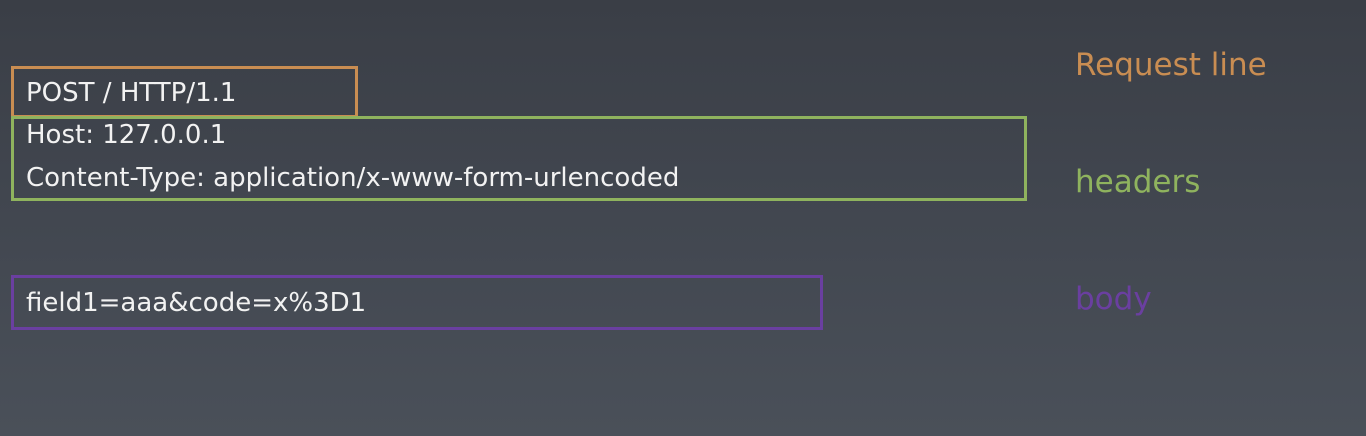 This screenshot has width=1366, height=436. Describe the element at coordinates (131, 93) in the screenshot. I see `request-line-text: POST / HTTP/1.1` at that location.